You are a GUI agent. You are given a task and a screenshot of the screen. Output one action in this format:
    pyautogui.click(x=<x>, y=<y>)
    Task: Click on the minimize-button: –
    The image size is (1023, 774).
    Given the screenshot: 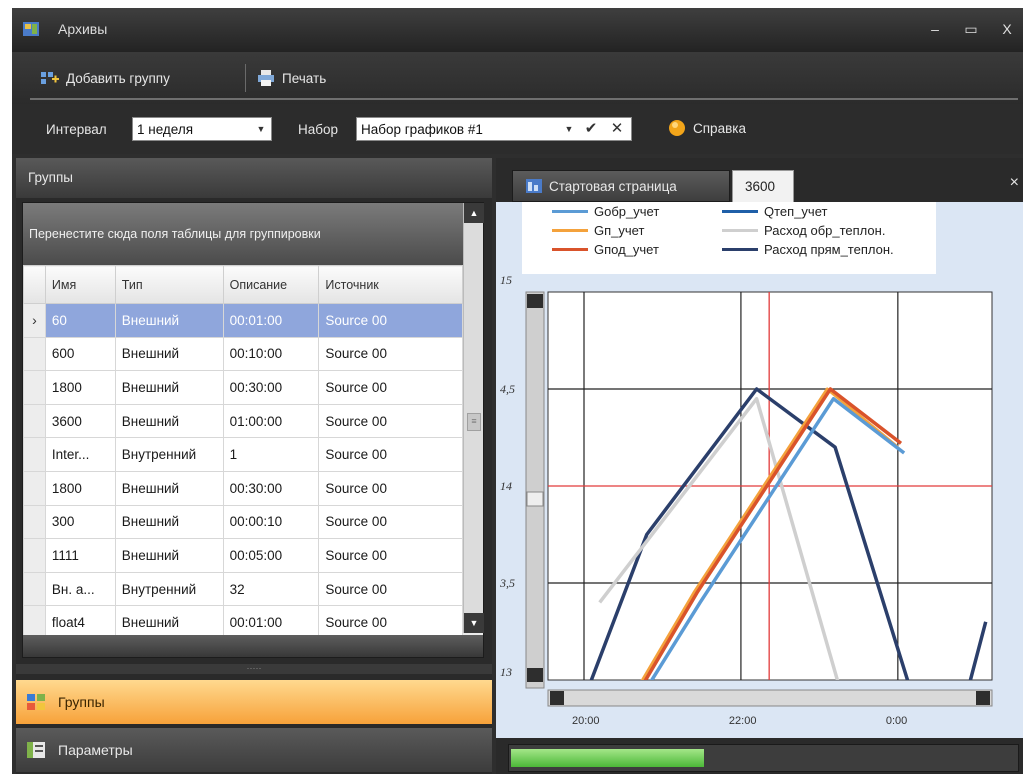 What is the action you would take?
    pyautogui.click(x=935, y=29)
    